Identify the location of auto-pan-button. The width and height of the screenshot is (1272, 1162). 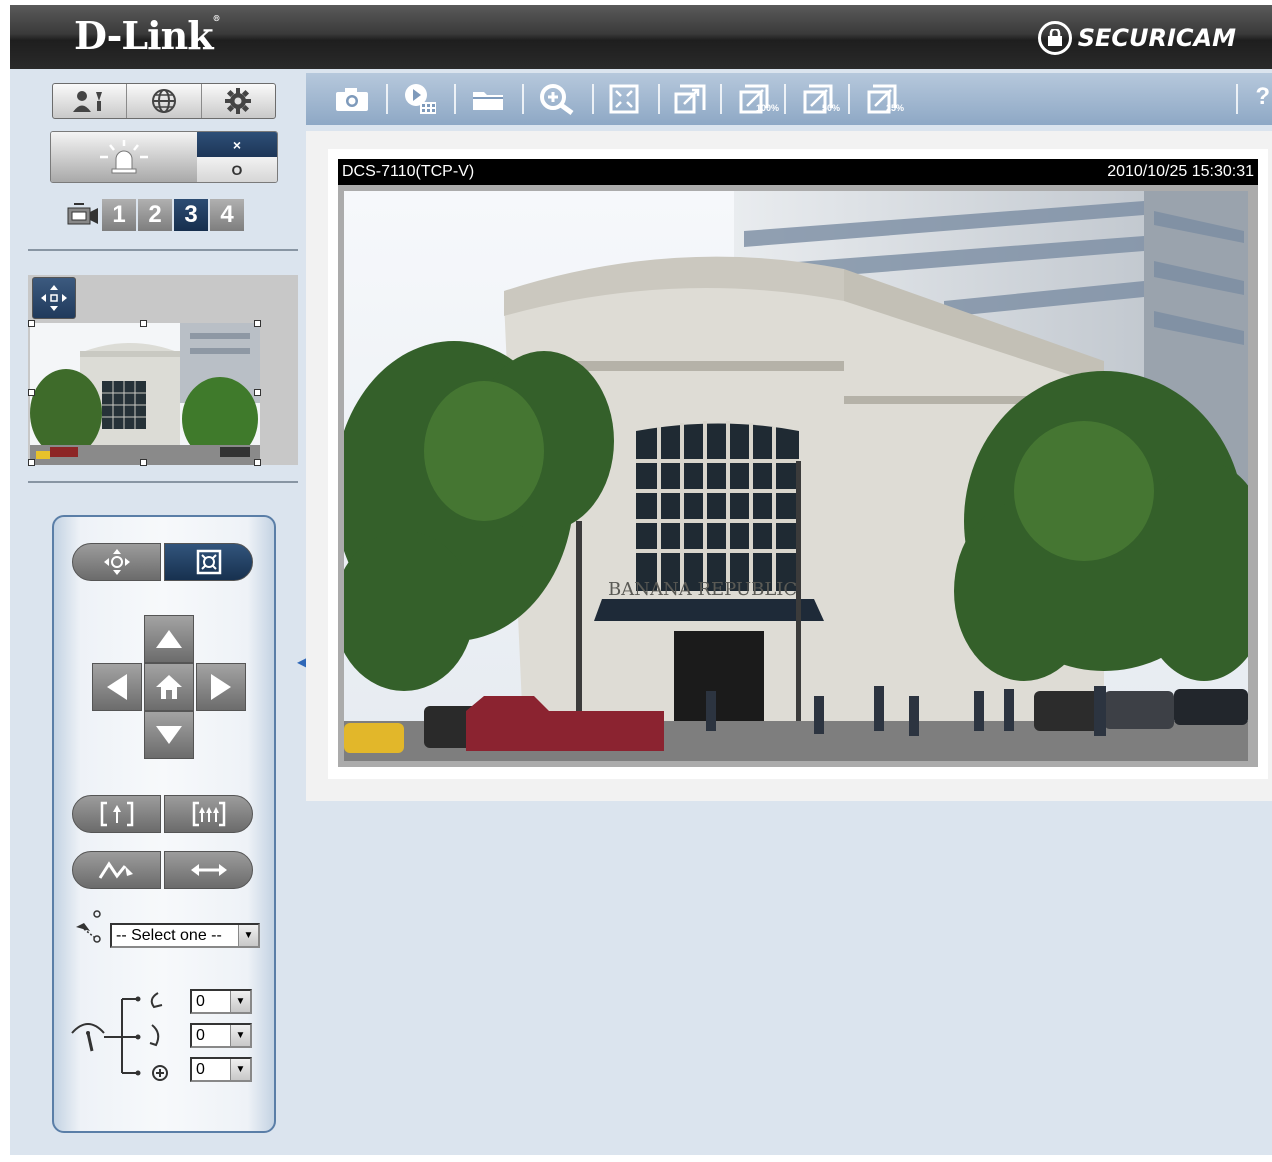
(208, 870).